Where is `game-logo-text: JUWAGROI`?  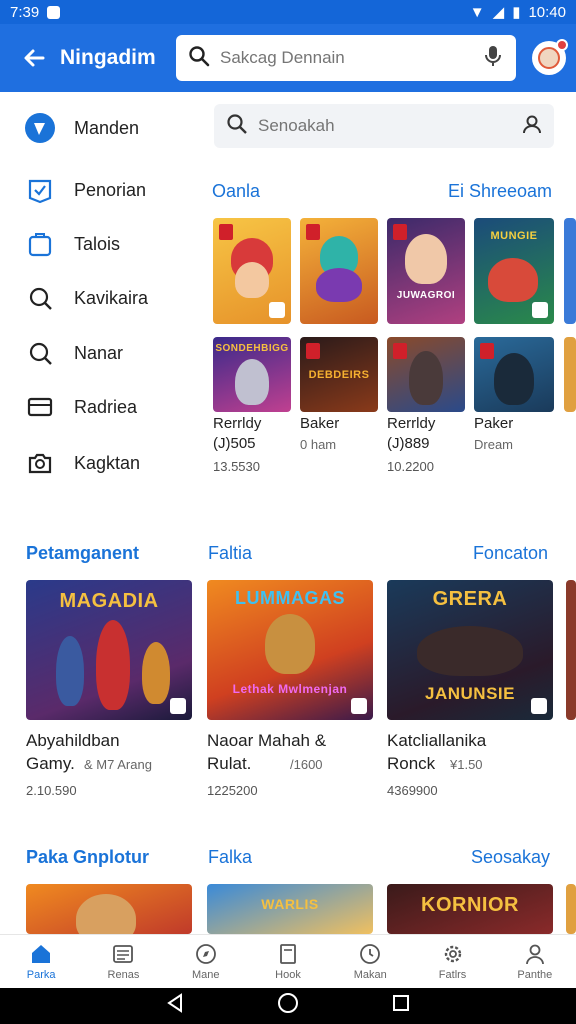
game-logo-text: JUWAGROI is located at coordinates (426, 295).